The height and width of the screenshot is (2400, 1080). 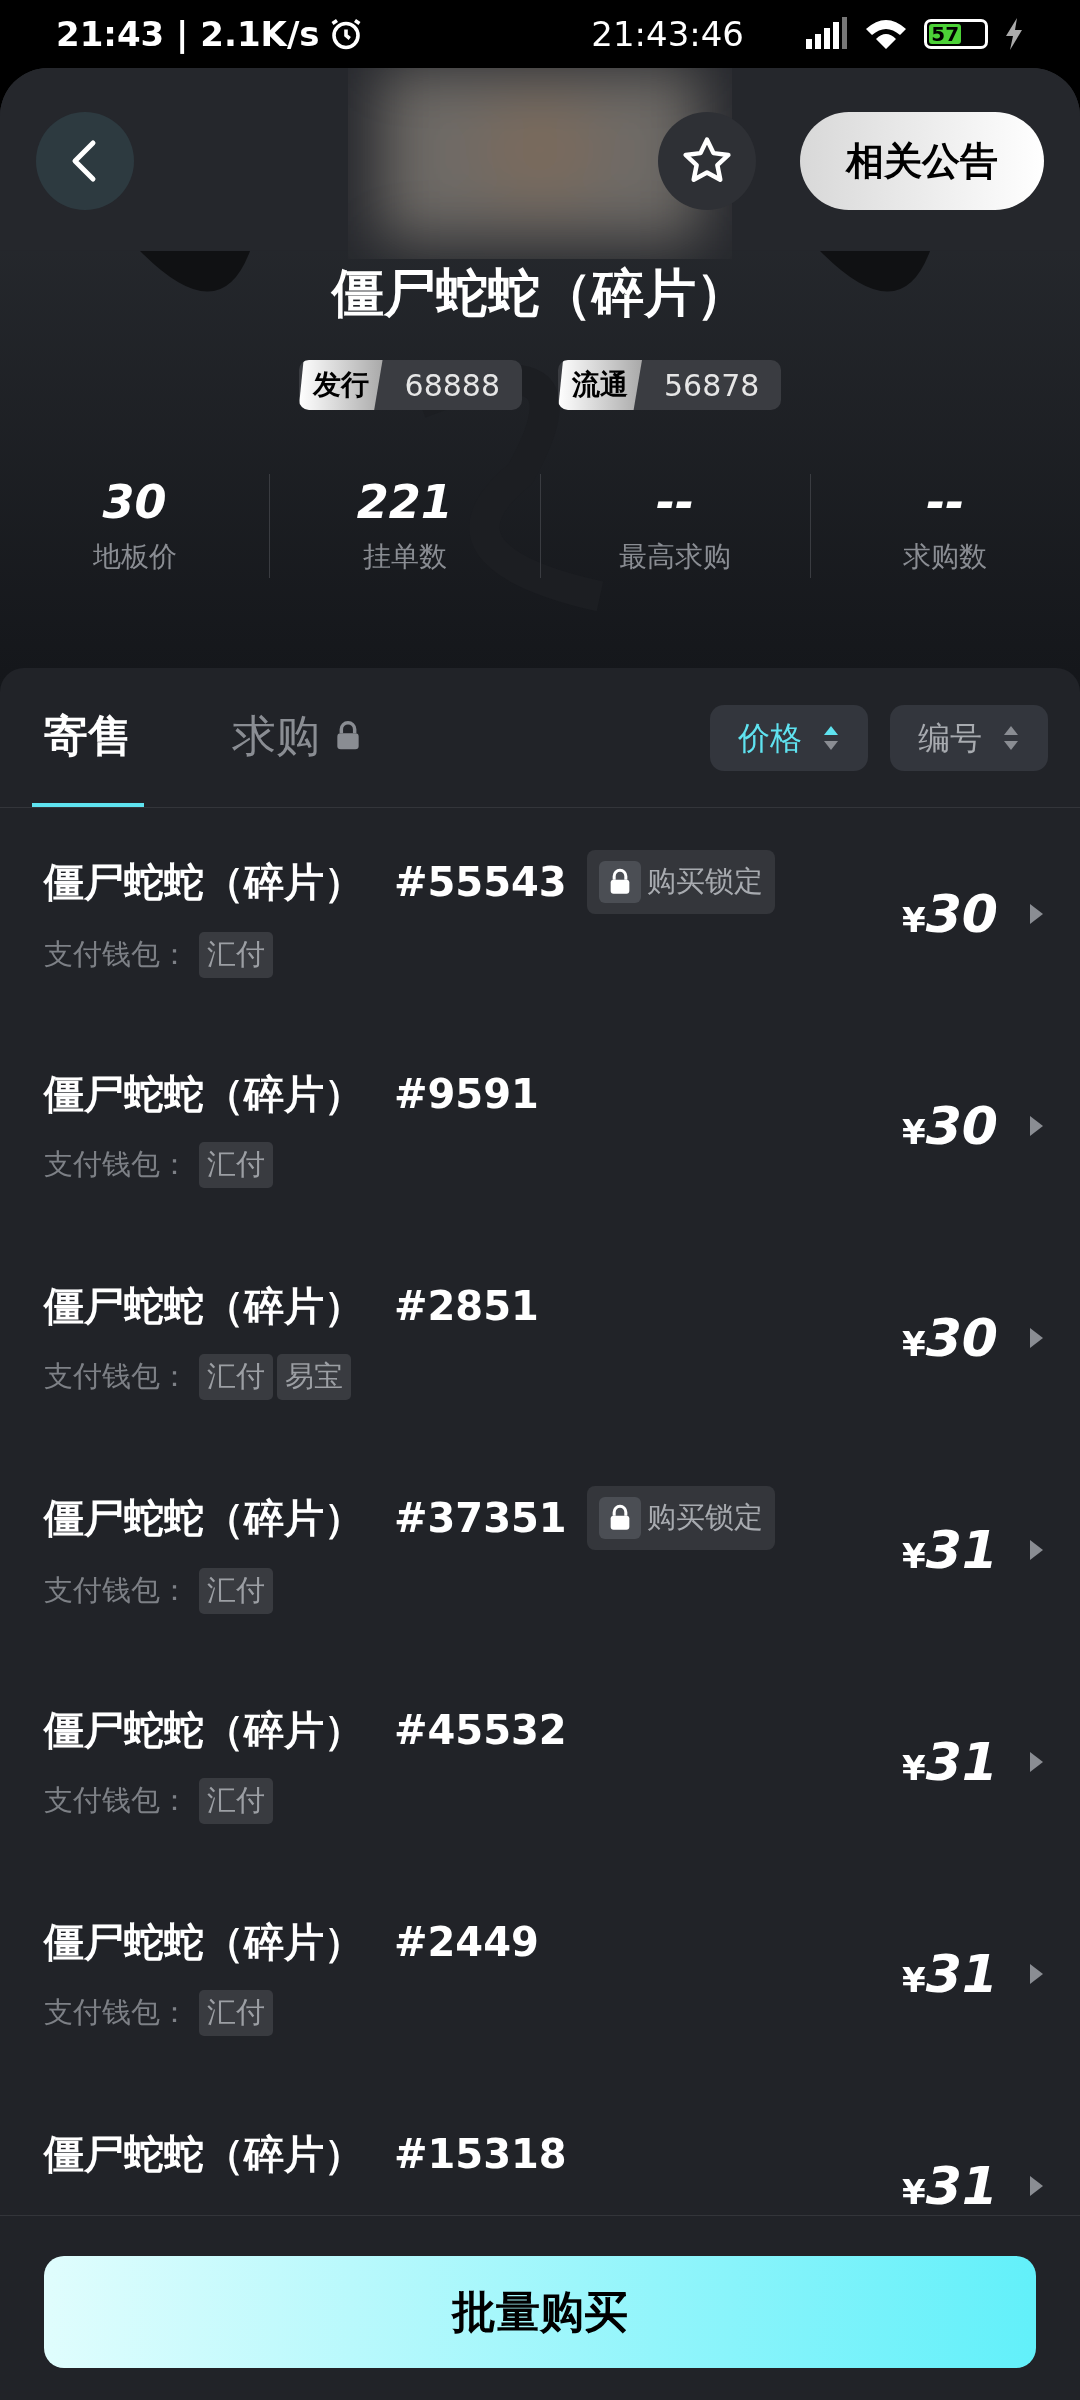 What do you see at coordinates (886, 34) in the screenshot?
I see `wifi-icon` at bounding box center [886, 34].